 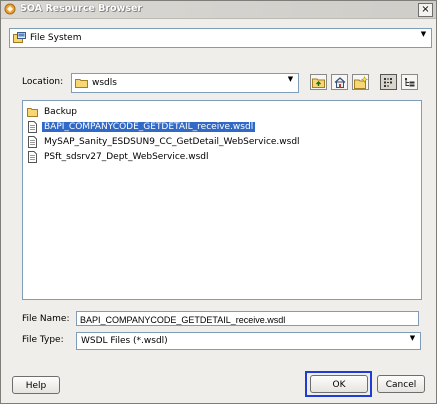 I want to click on new-folder-button, so click(x=360, y=82).